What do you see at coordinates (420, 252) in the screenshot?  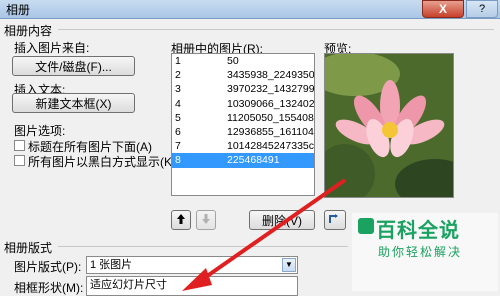 I see `watermark-subtitle: 助你轻松解决` at bounding box center [420, 252].